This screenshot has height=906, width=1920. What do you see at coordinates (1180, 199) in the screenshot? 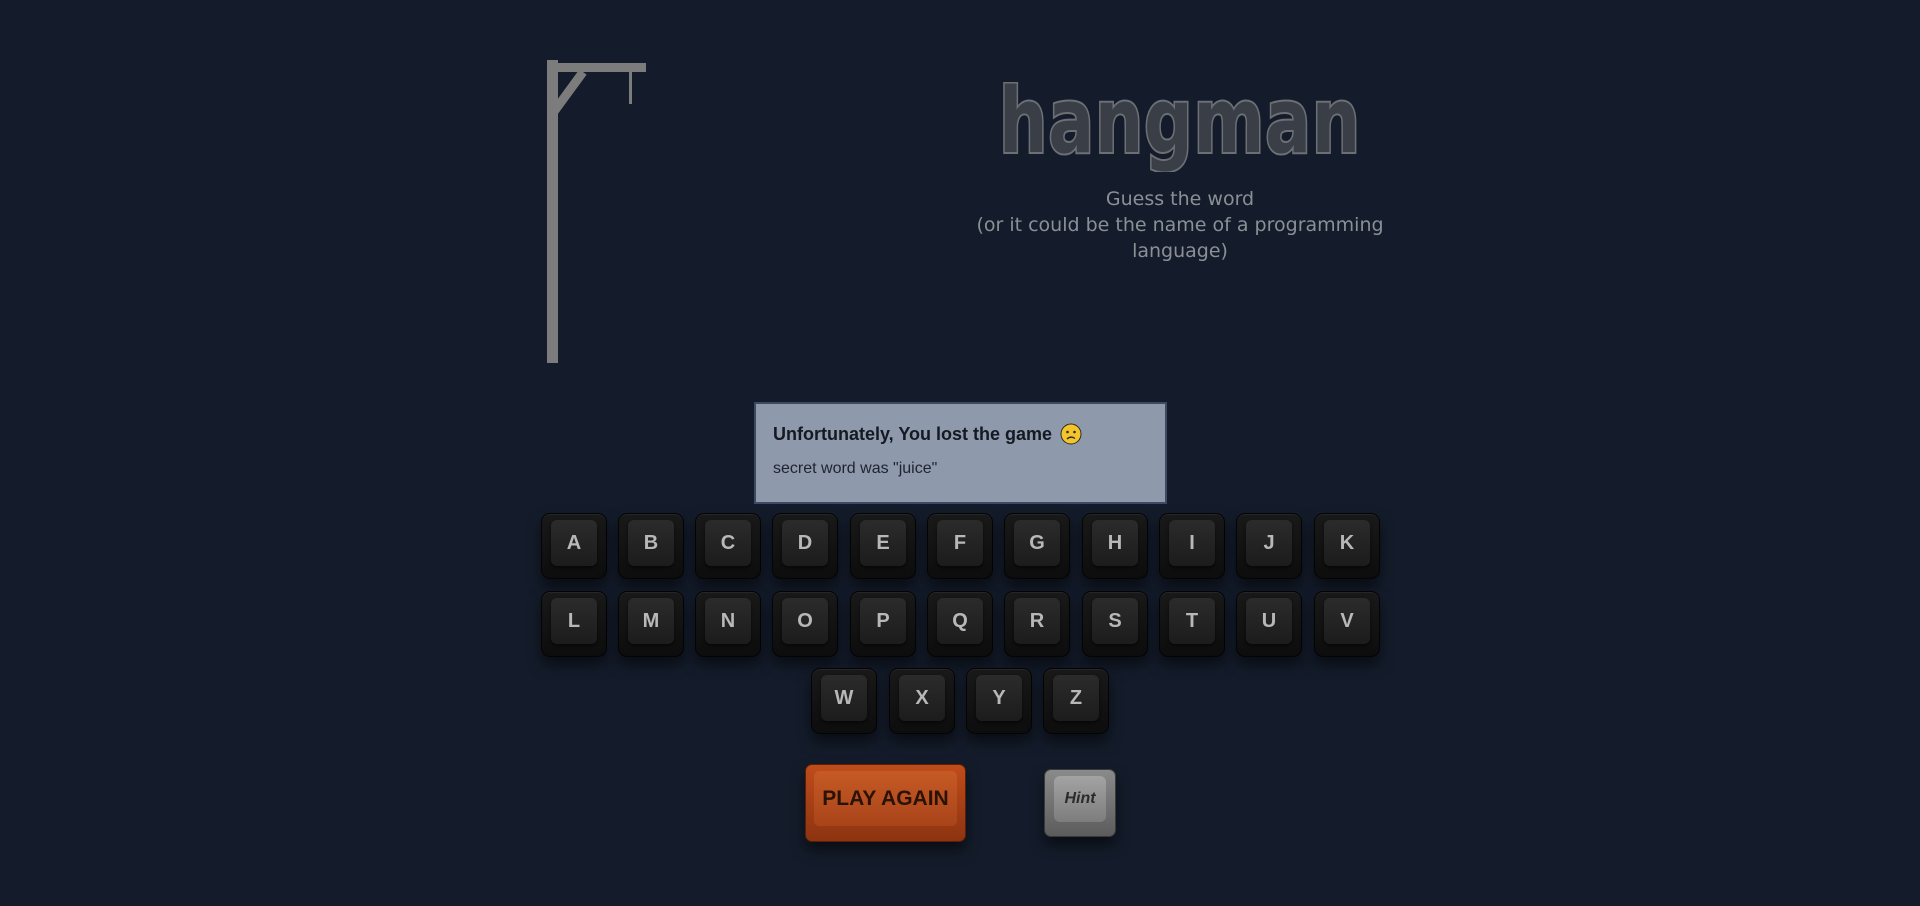
I see `subtitle-line-1: Guess the word` at bounding box center [1180, 199].